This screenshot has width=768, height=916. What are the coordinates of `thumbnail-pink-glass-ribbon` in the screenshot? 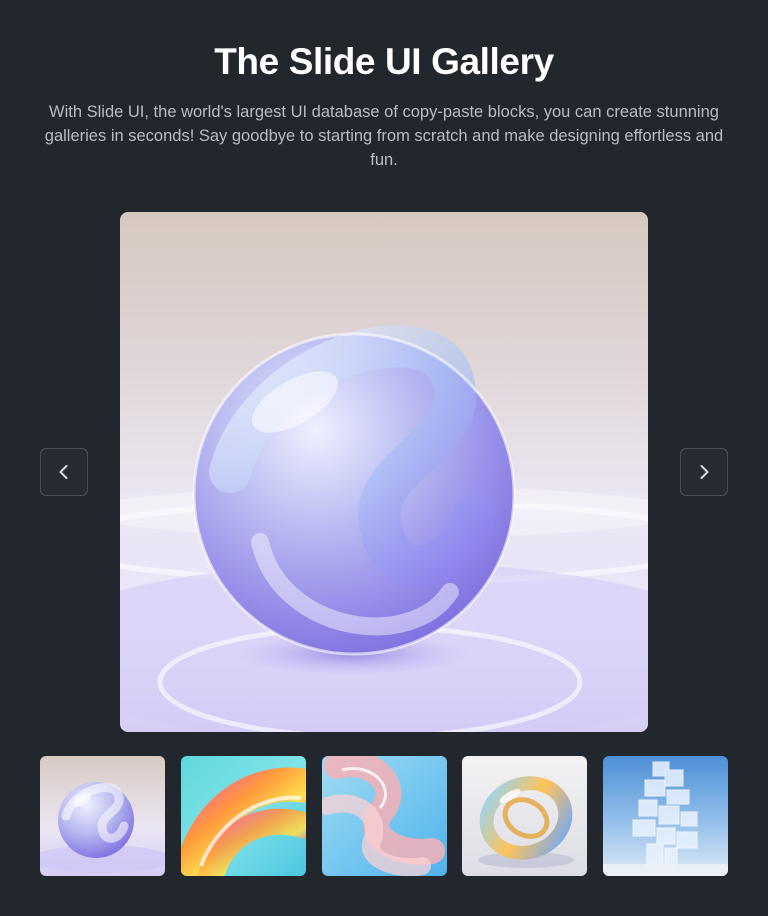 It's located at (384, 816).